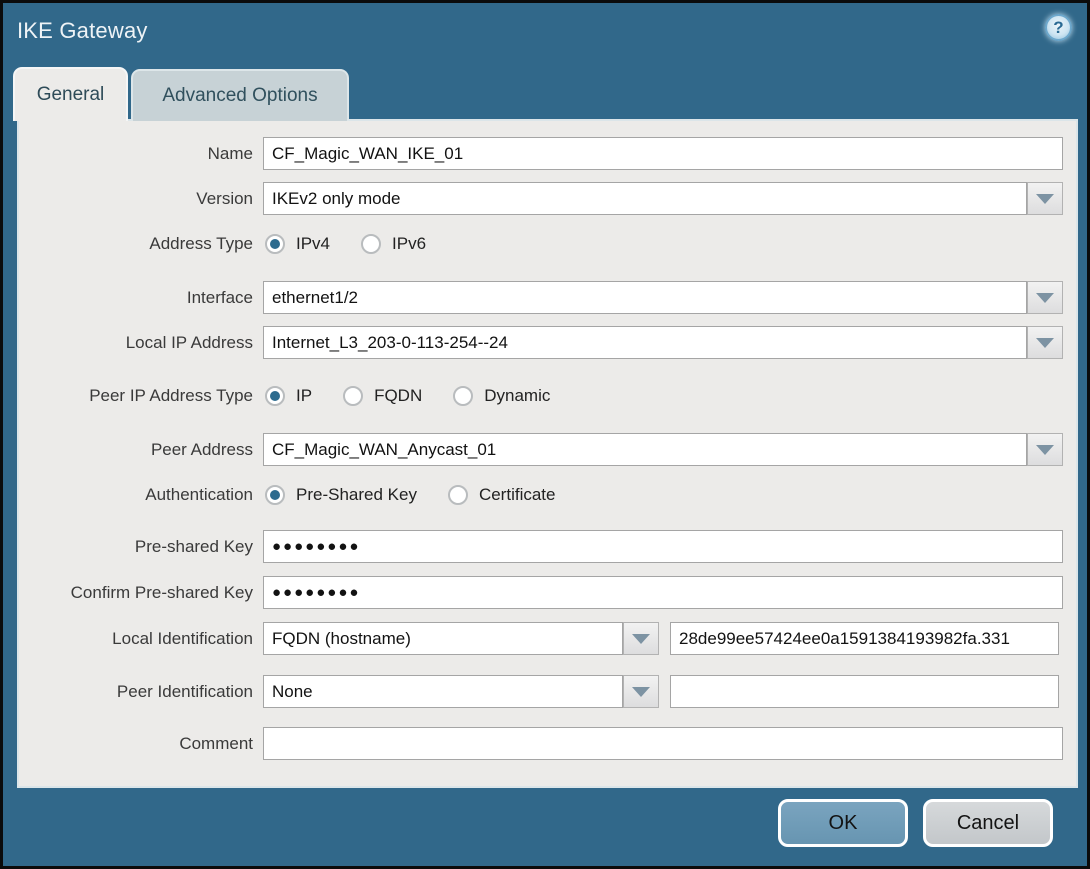 The width and height of the screenshot is (1090, 869). What do you see at coordinates (70, 94) in the screenshot?
I see `tab-general: General` at bounding box center [70, 94].